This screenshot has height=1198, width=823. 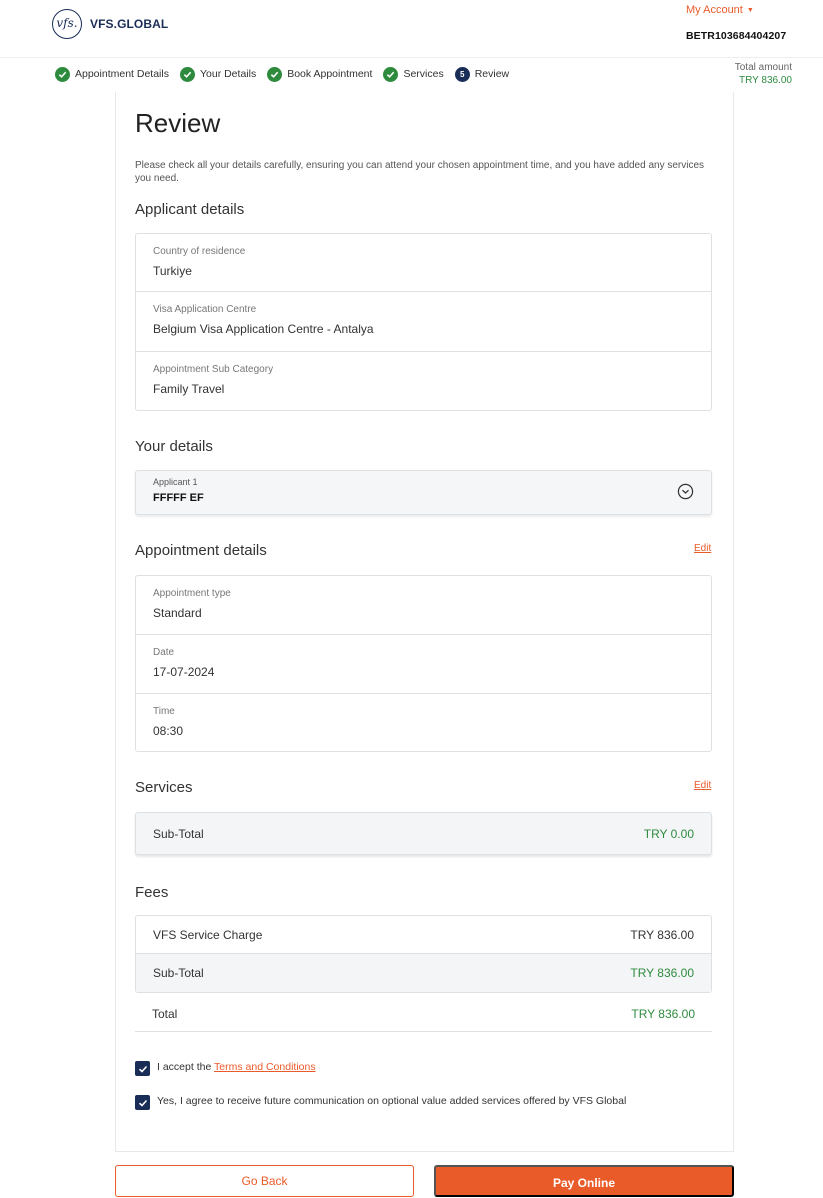 What do you see at coordinates (264, 1181) in the screenshot?
I see `go-back-button: Go Back` at bounding box center [264, 1181].